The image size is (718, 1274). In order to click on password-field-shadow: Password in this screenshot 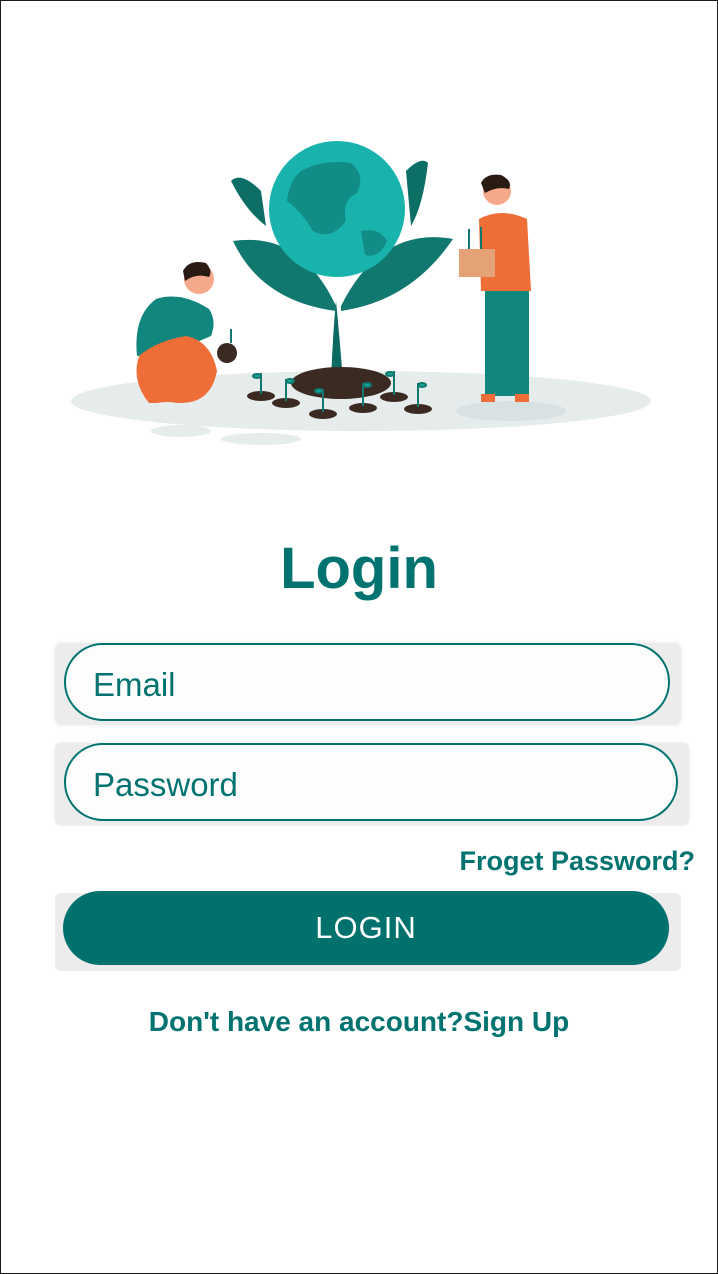, I will do `click(372, 784)`.